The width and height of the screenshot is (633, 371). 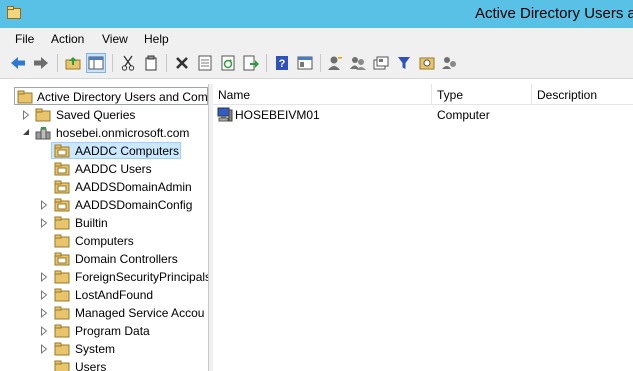 I want to click on tree-item-label: Managed Service Accou, so click(x=140, y=313).